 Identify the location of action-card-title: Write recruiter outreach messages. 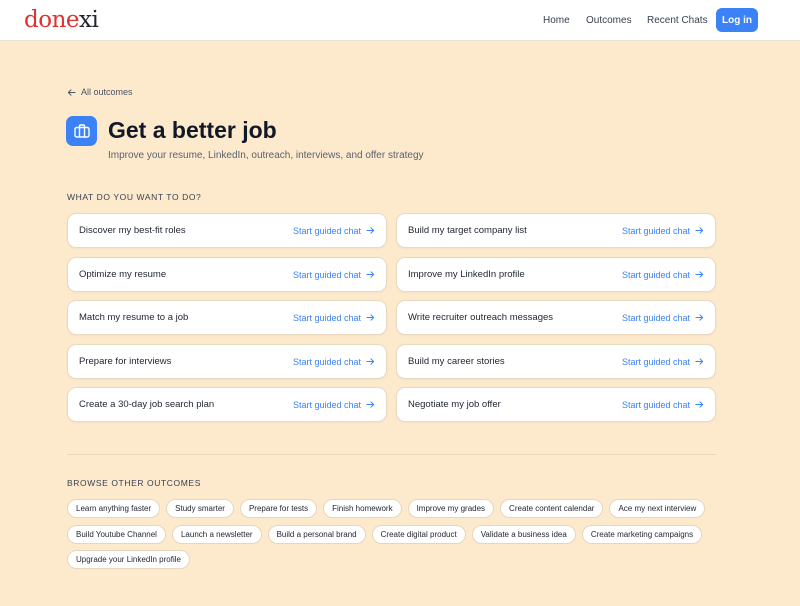
(481, 317).